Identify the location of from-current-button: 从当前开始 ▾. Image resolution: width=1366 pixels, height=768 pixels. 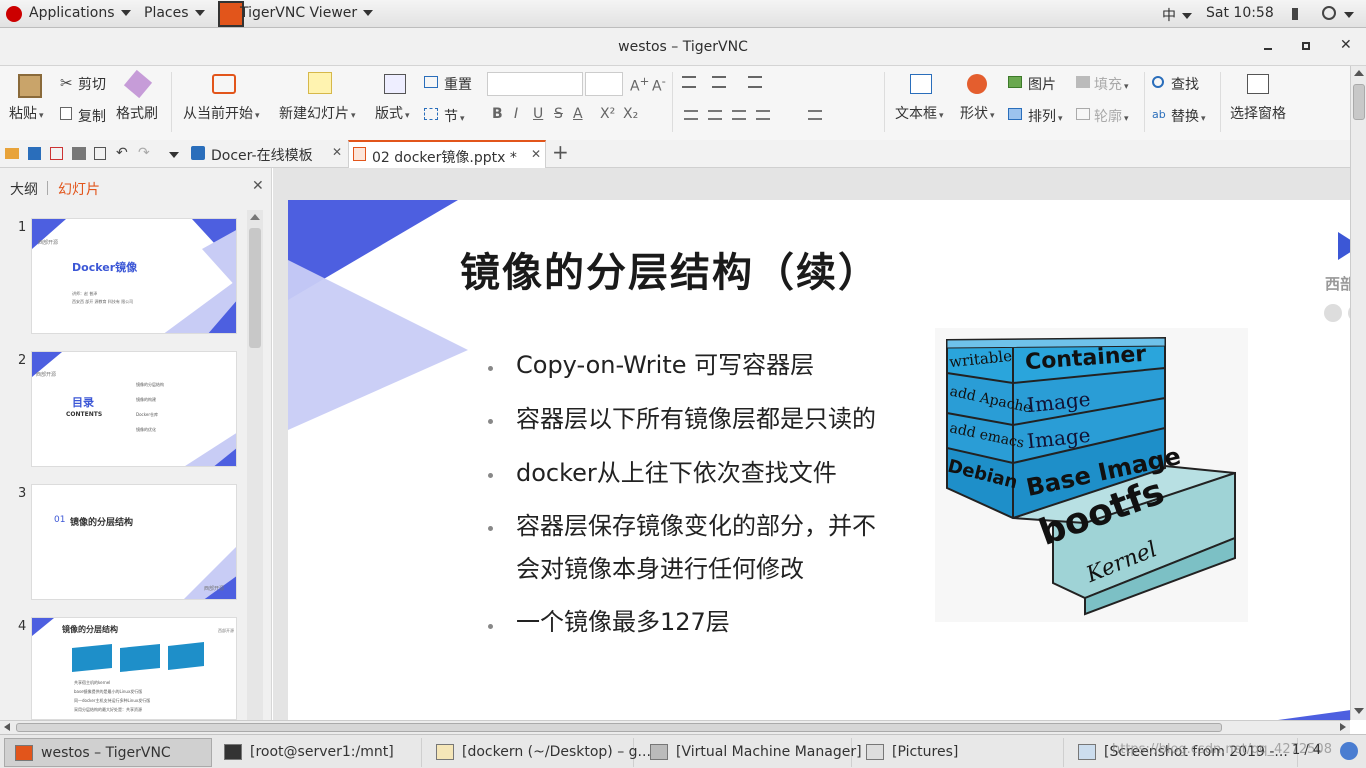
(221, 113).